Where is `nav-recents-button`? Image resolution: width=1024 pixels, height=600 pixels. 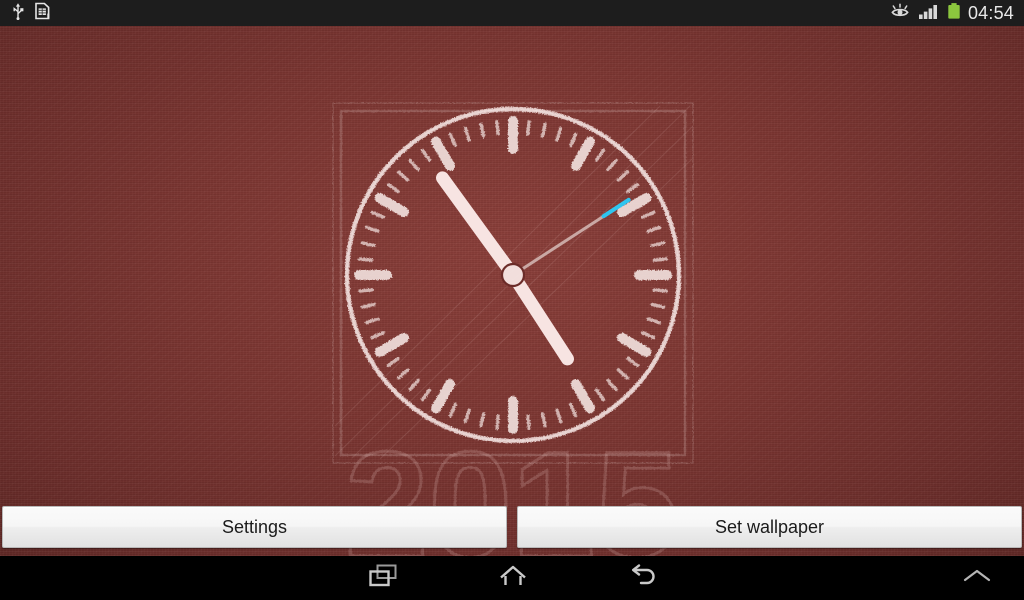
nav-recents-button is located at coordinates (383, 578).